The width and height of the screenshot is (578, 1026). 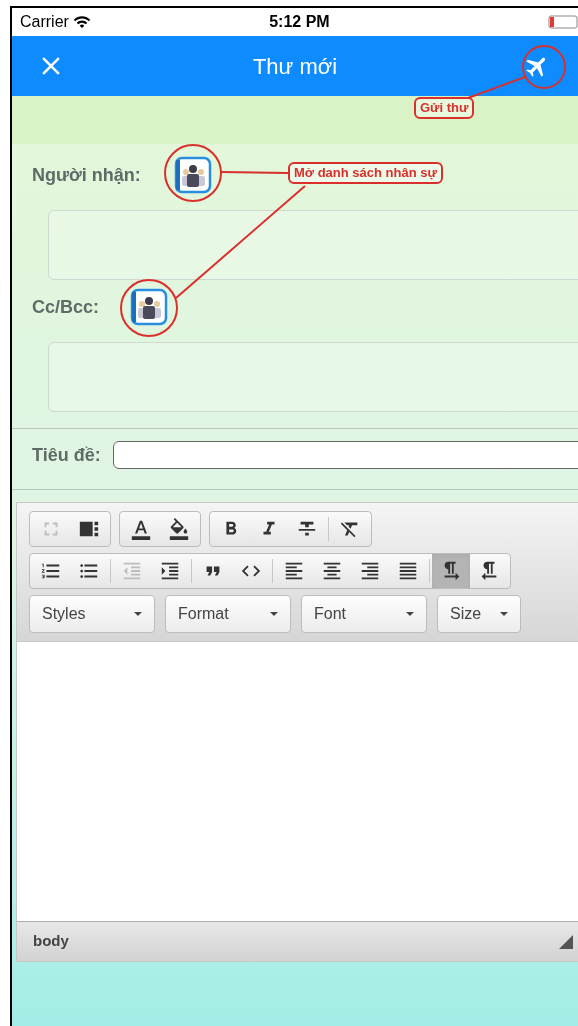 What do you see at coordinates (370, 571) in the screenshot?
I see `align-right-icon` at bounding box center [370, 571].